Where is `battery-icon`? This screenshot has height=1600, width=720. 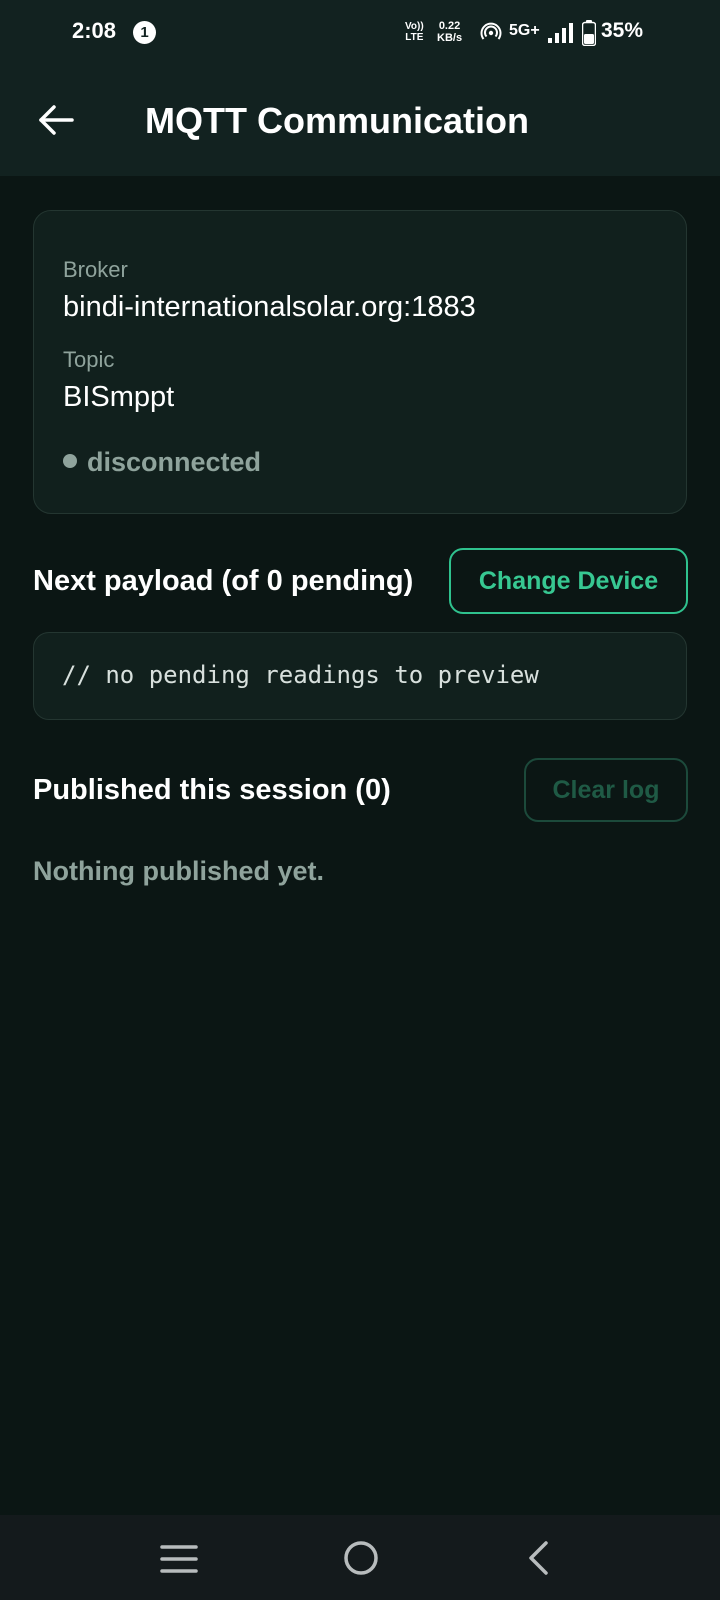 battery-icon is located at coordinates (589, 33).